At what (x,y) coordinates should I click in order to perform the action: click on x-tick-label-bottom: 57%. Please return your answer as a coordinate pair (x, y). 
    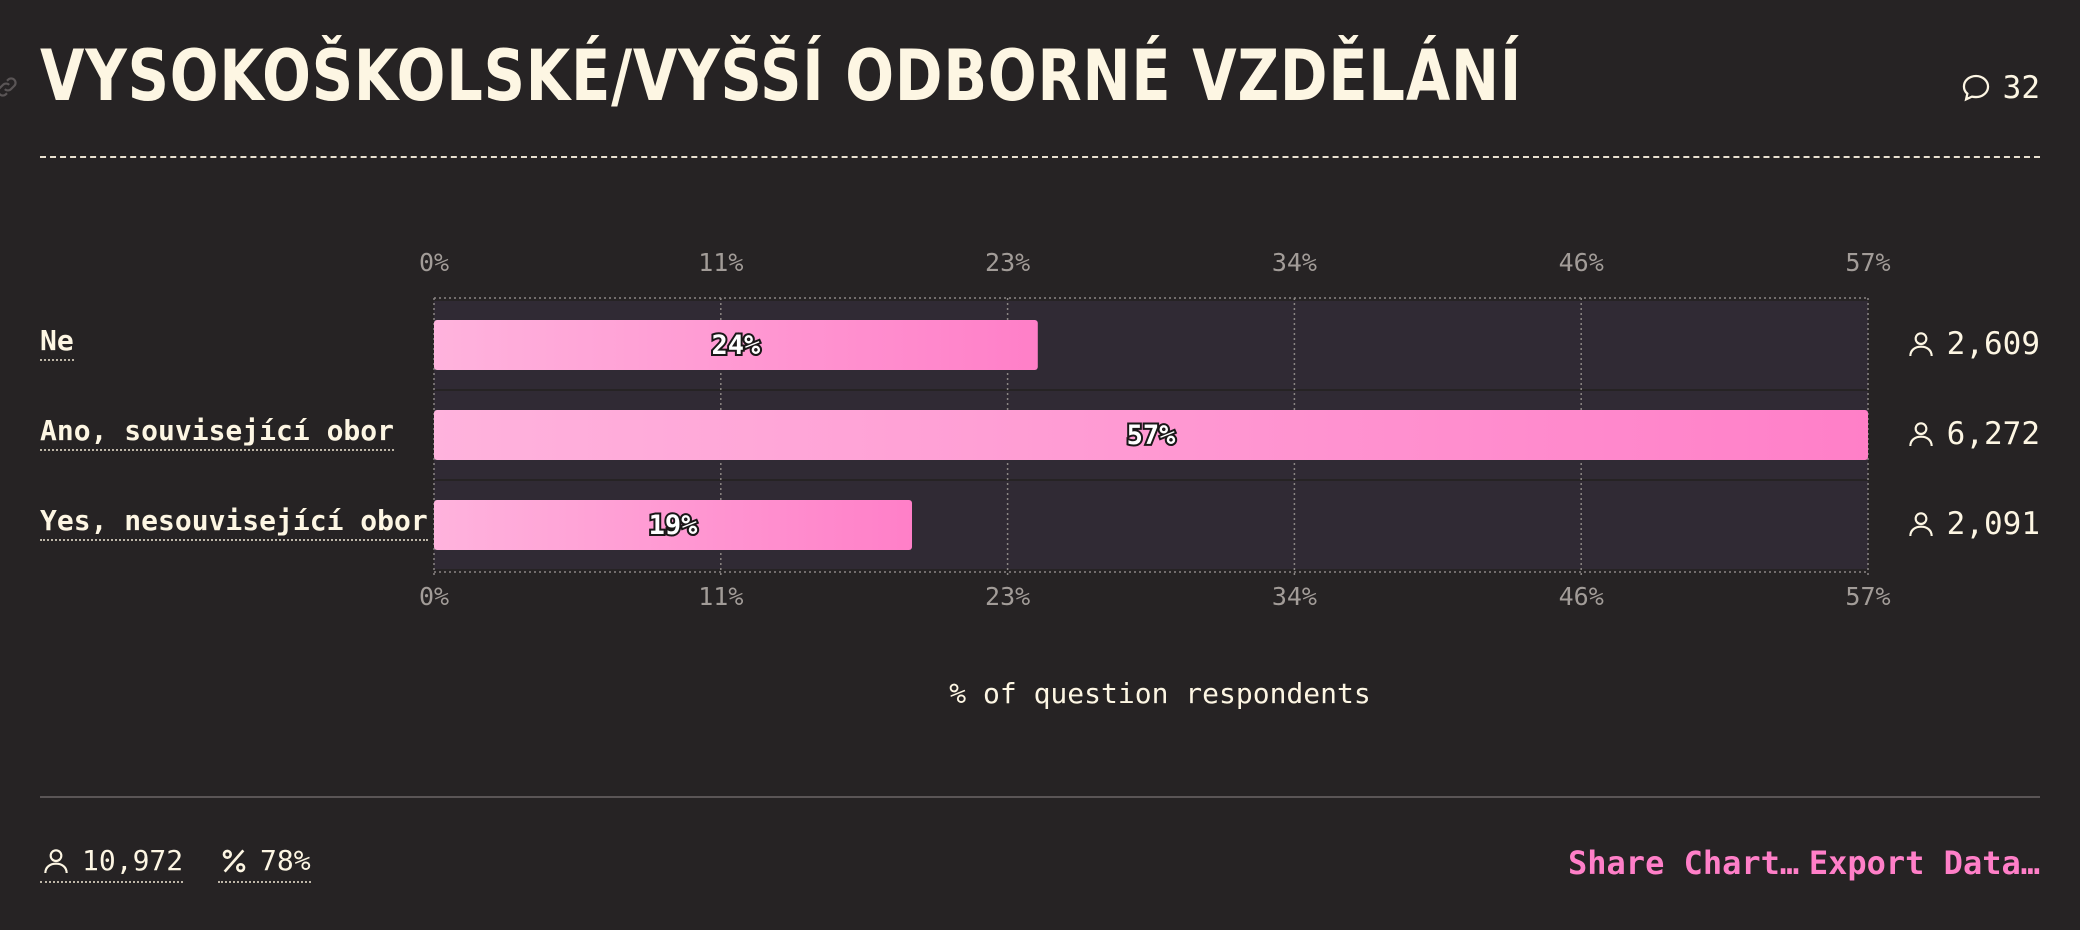
    Looking at the image, I should click on (1867, 596).